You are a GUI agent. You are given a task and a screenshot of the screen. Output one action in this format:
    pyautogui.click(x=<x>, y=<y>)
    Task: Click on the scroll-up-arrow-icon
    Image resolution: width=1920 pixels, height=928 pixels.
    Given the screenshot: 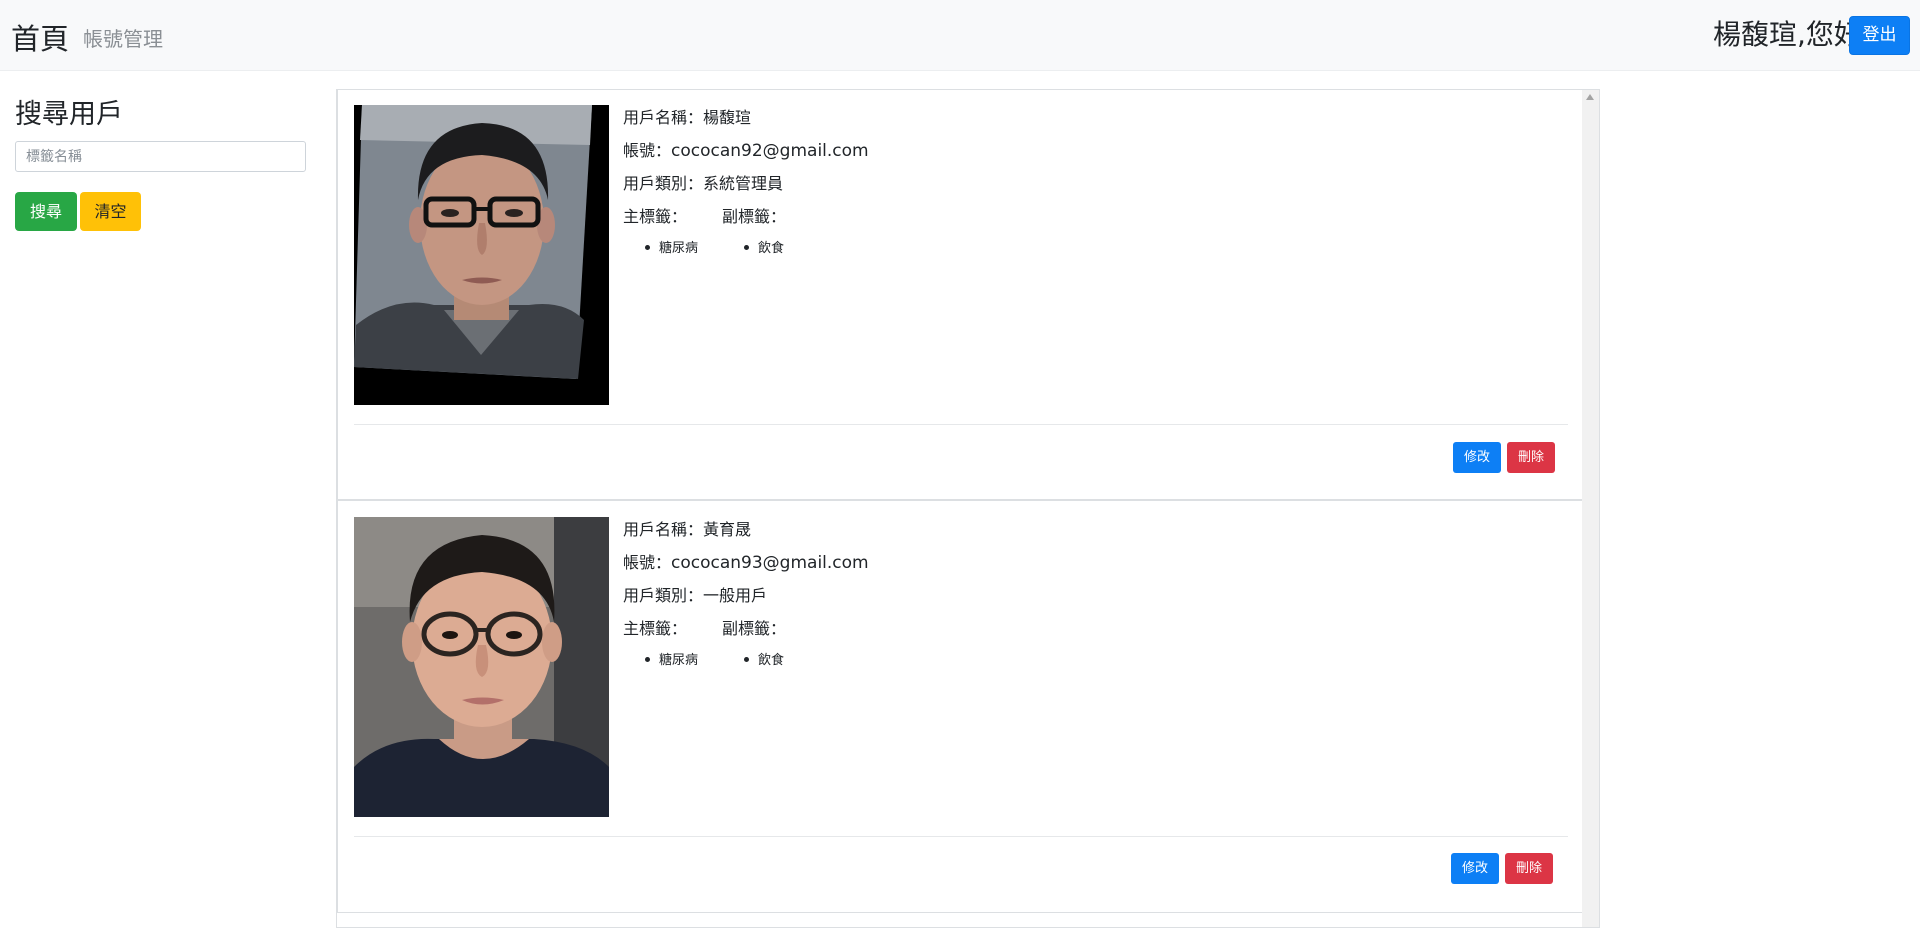 What is the action you would take?
    pyautogui.click(x=1590, y=97)
    